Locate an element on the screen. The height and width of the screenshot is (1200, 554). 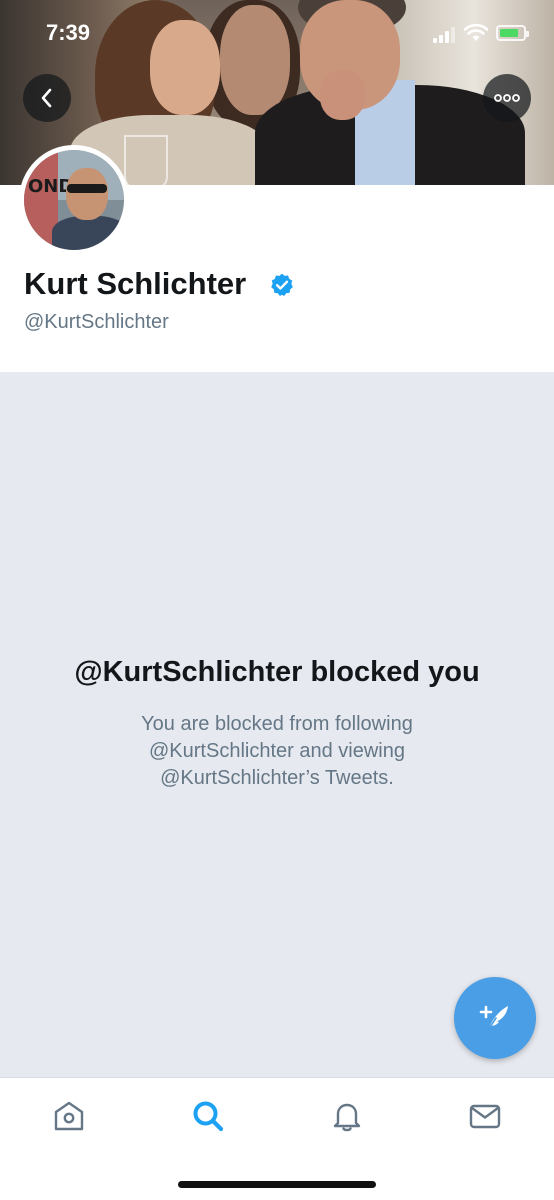
compose-tweet-icon is located at coordinates (493, 1018).